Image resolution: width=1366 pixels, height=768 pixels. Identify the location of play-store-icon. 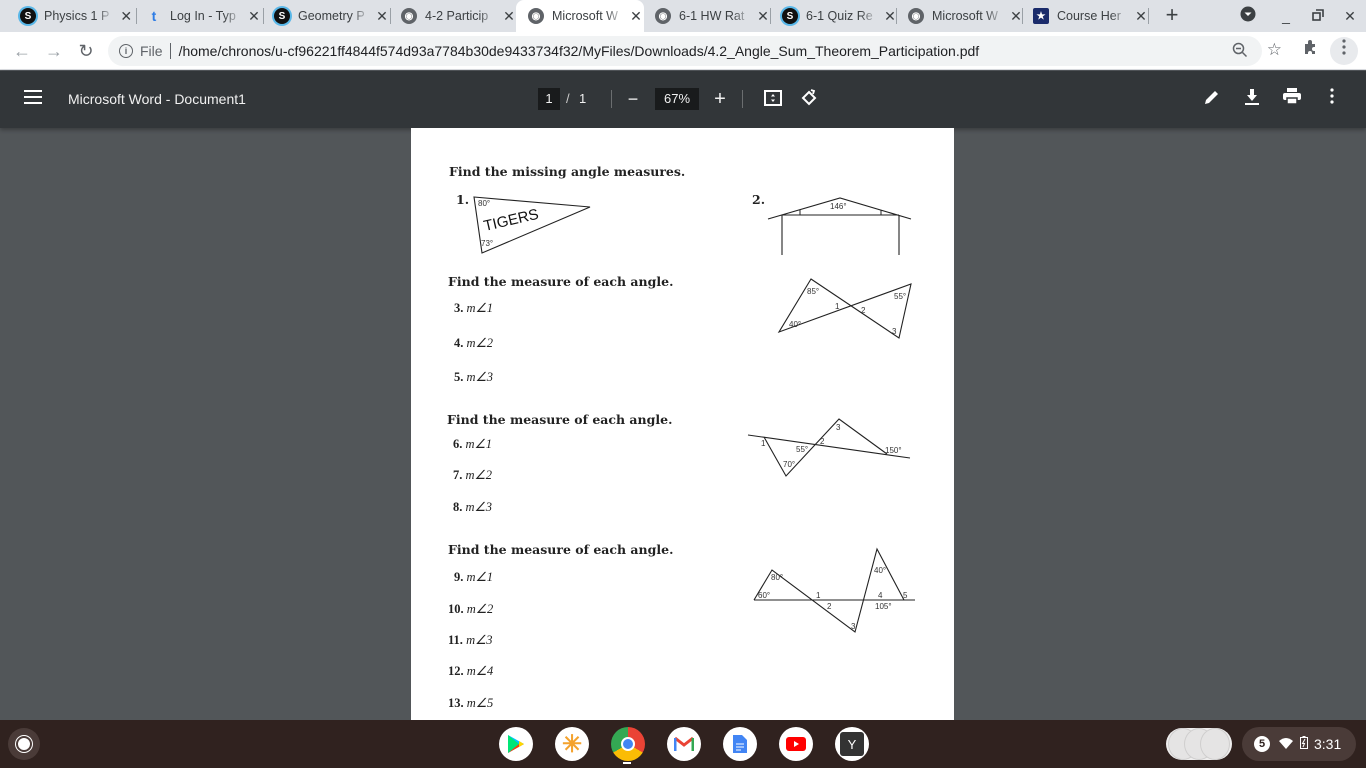
(516, 744).